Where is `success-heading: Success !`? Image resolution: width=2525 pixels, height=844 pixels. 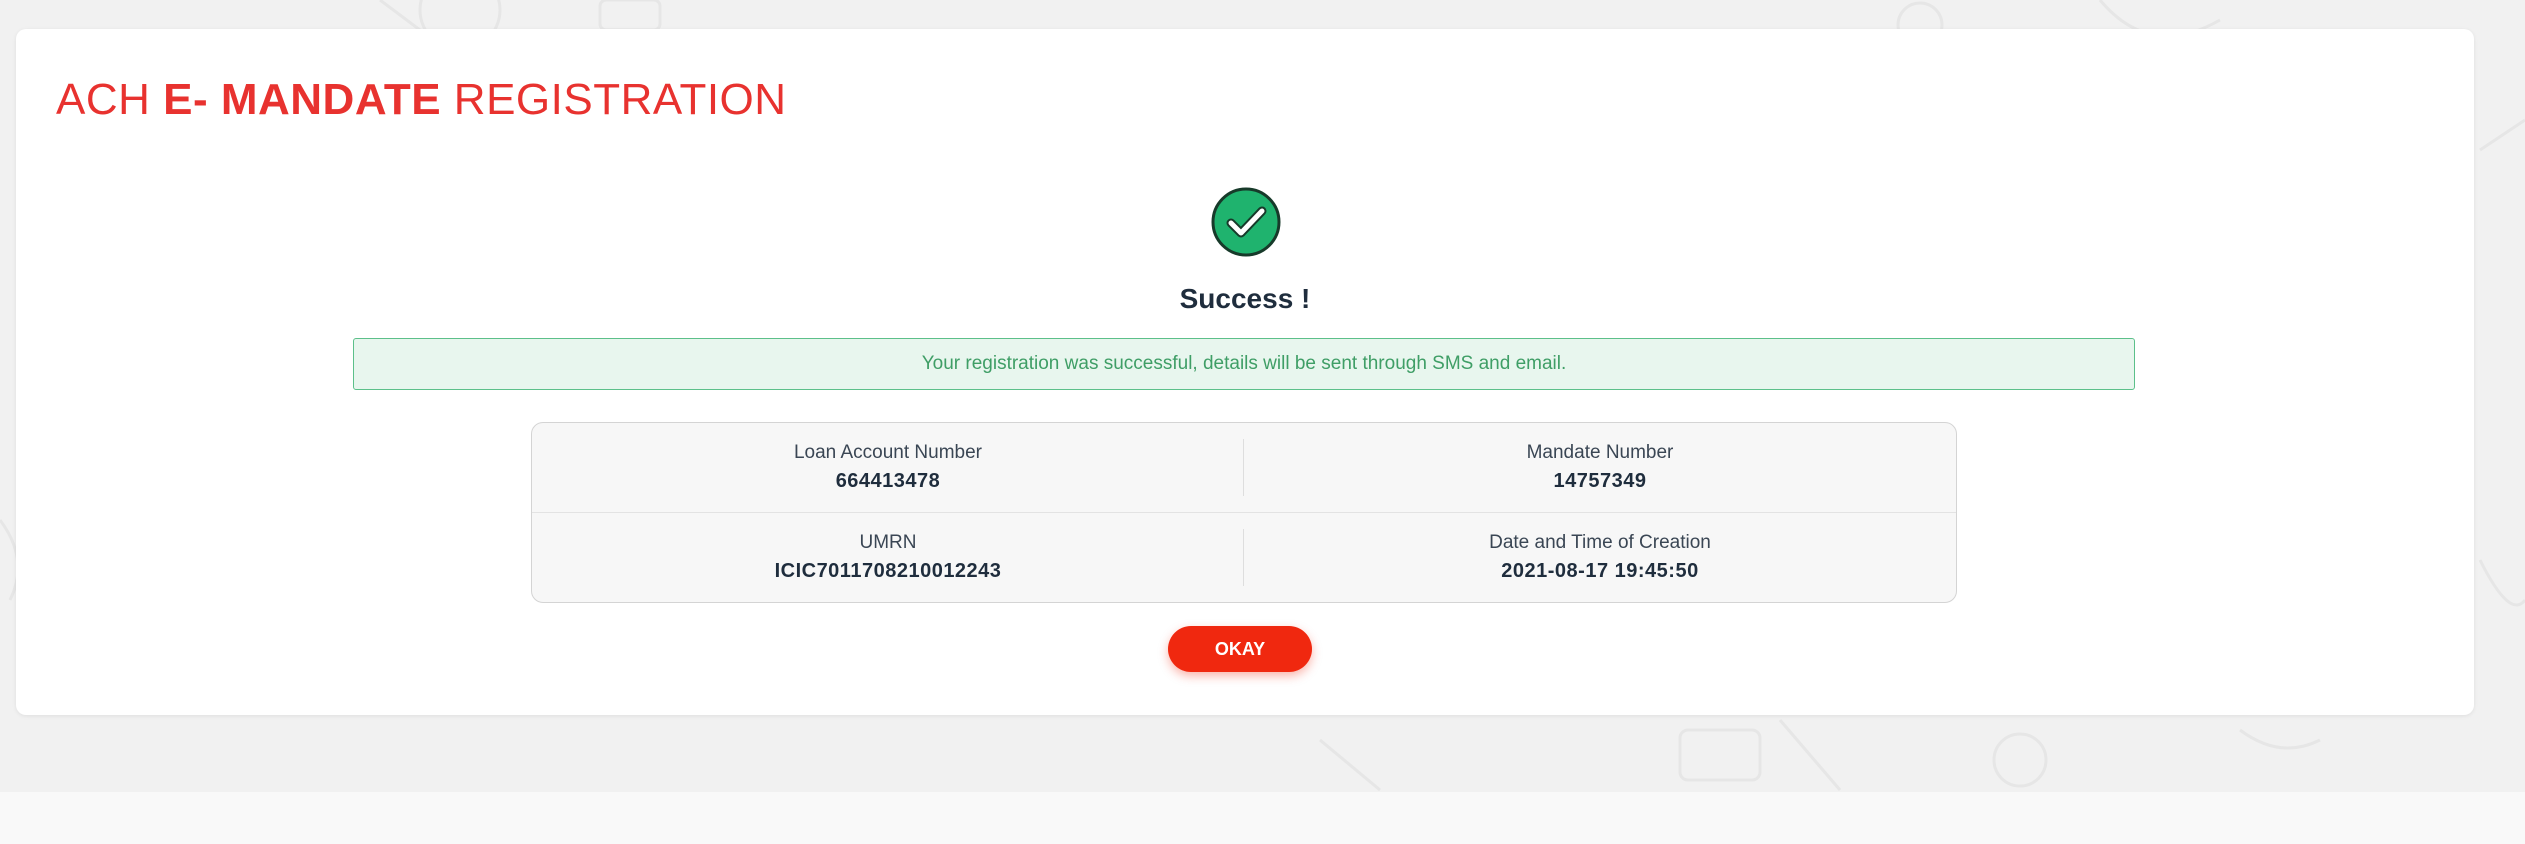 success-heading: Success ! is located at coordinates (1245, 298).